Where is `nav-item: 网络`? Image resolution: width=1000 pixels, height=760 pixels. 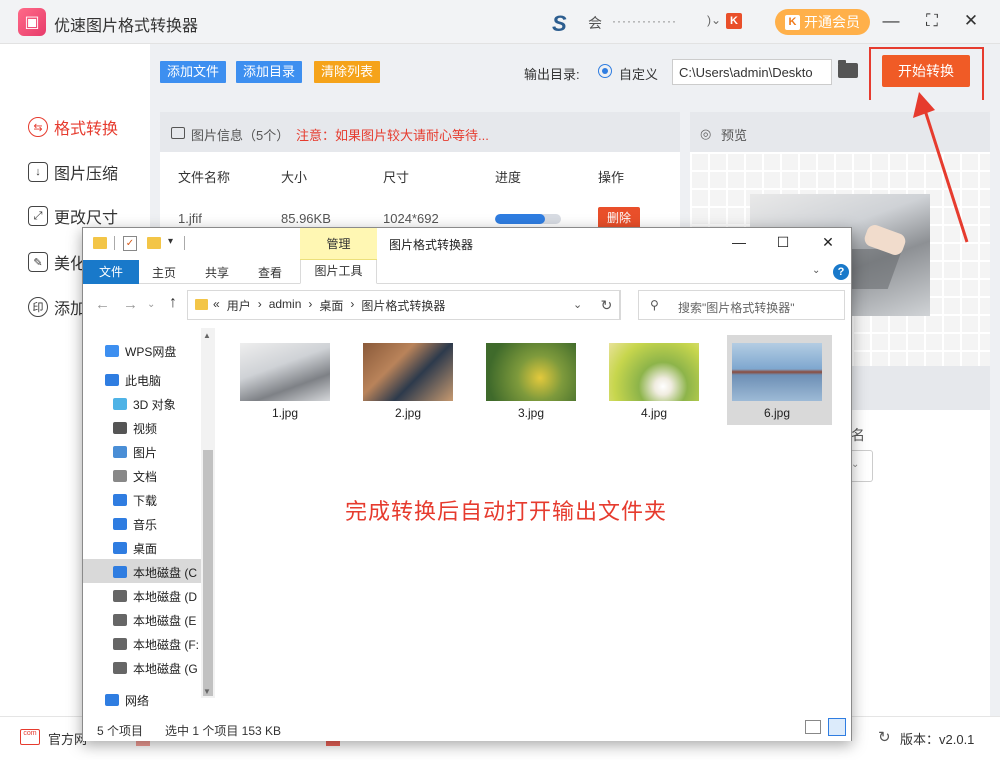 nav-item: 网络 is located at coordinates (127, 700).